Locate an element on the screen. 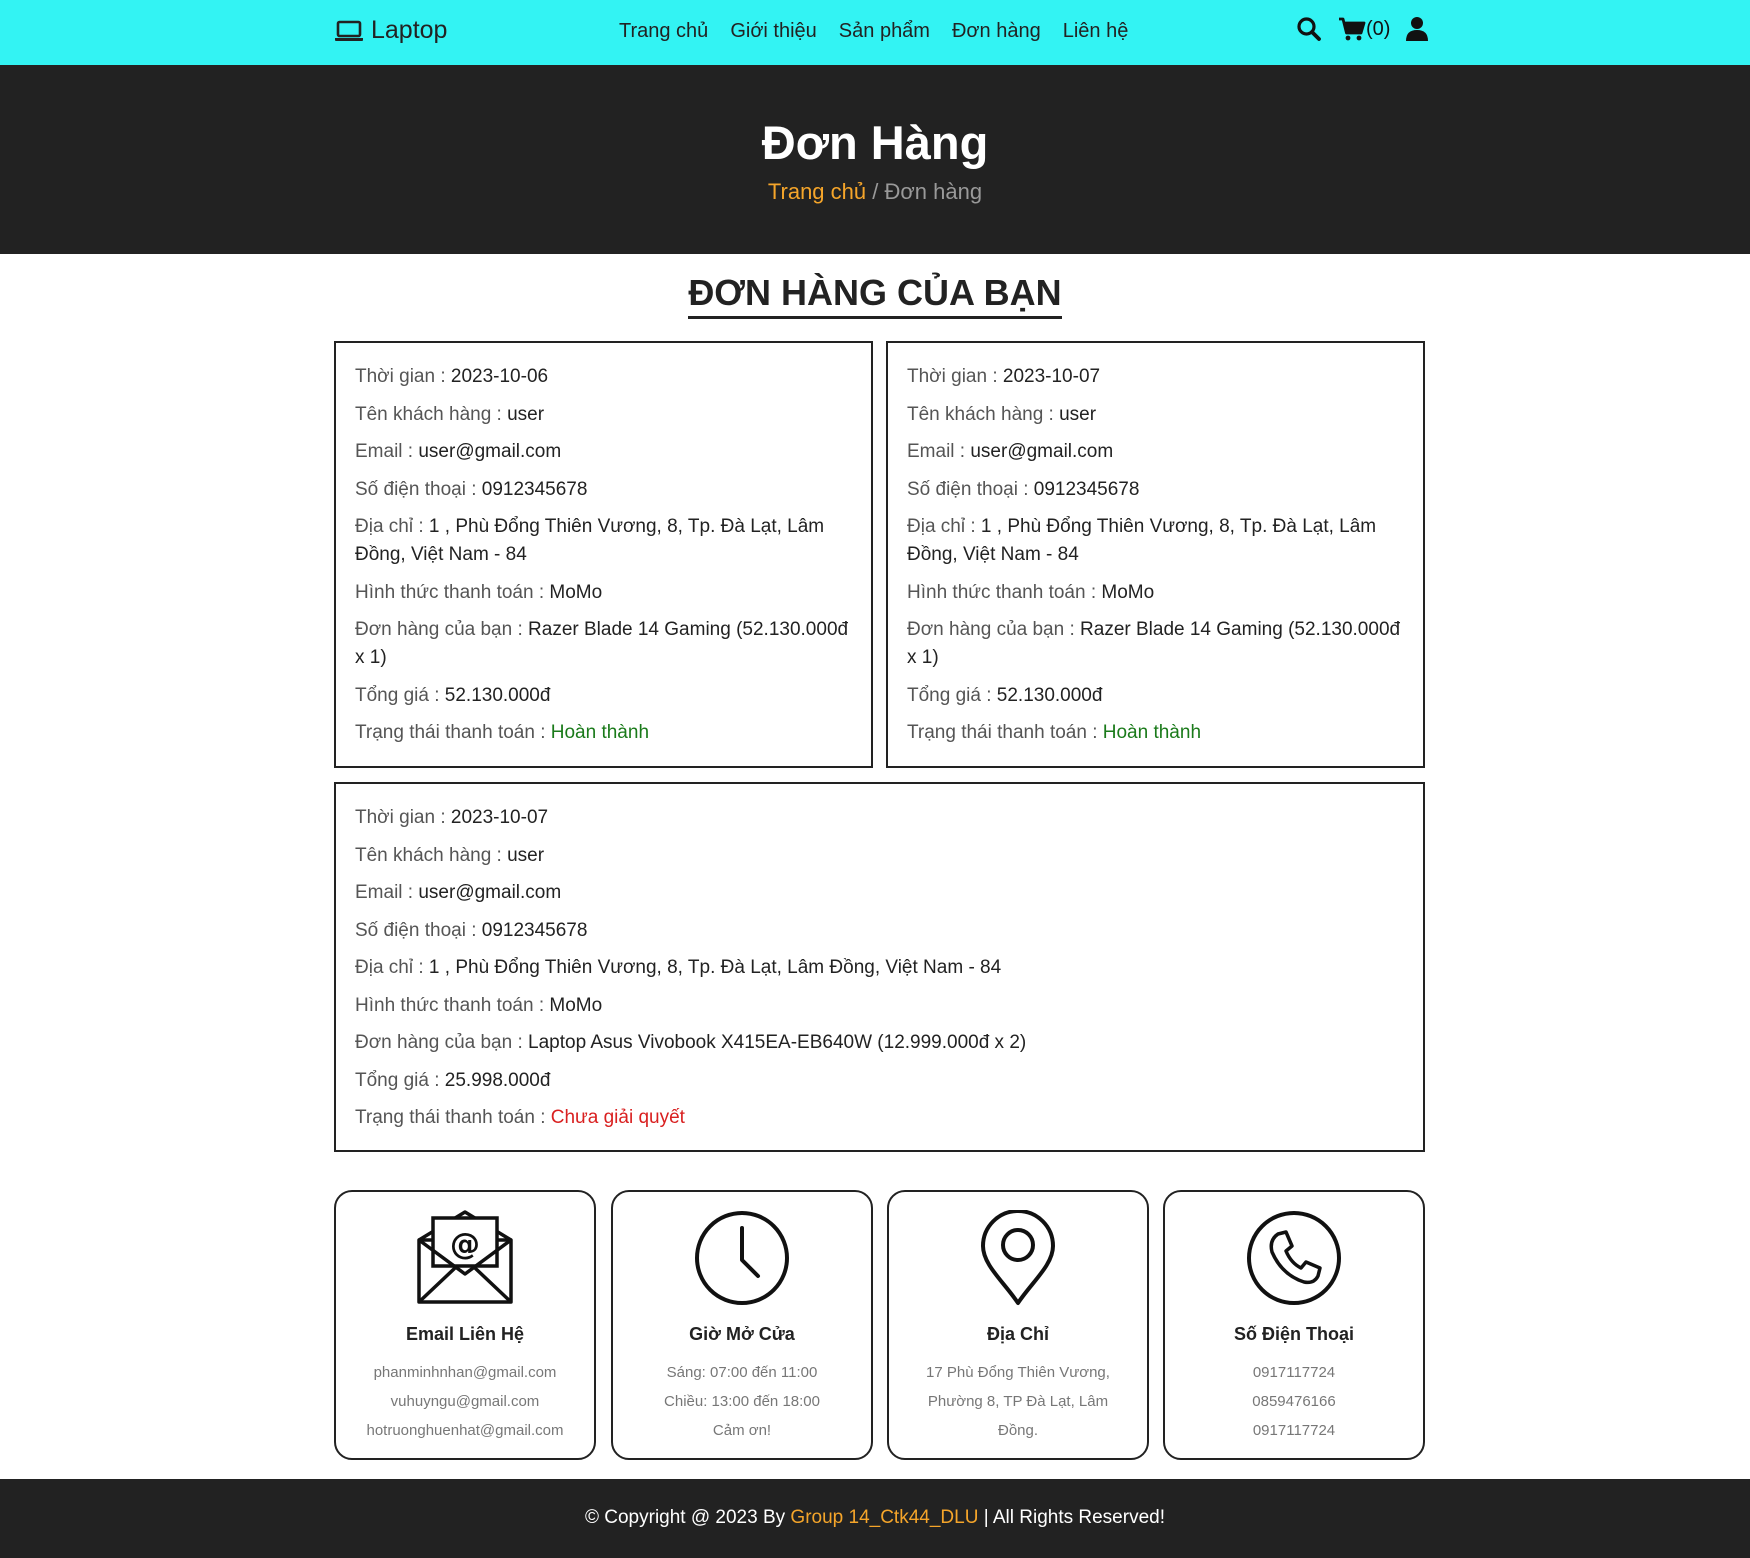 Image resolution: width=1750 pixels, height=1558 pixels. order-status-row: Trạng thái thanh toán : Hoàn thành is located at coordinates (1155, 733).